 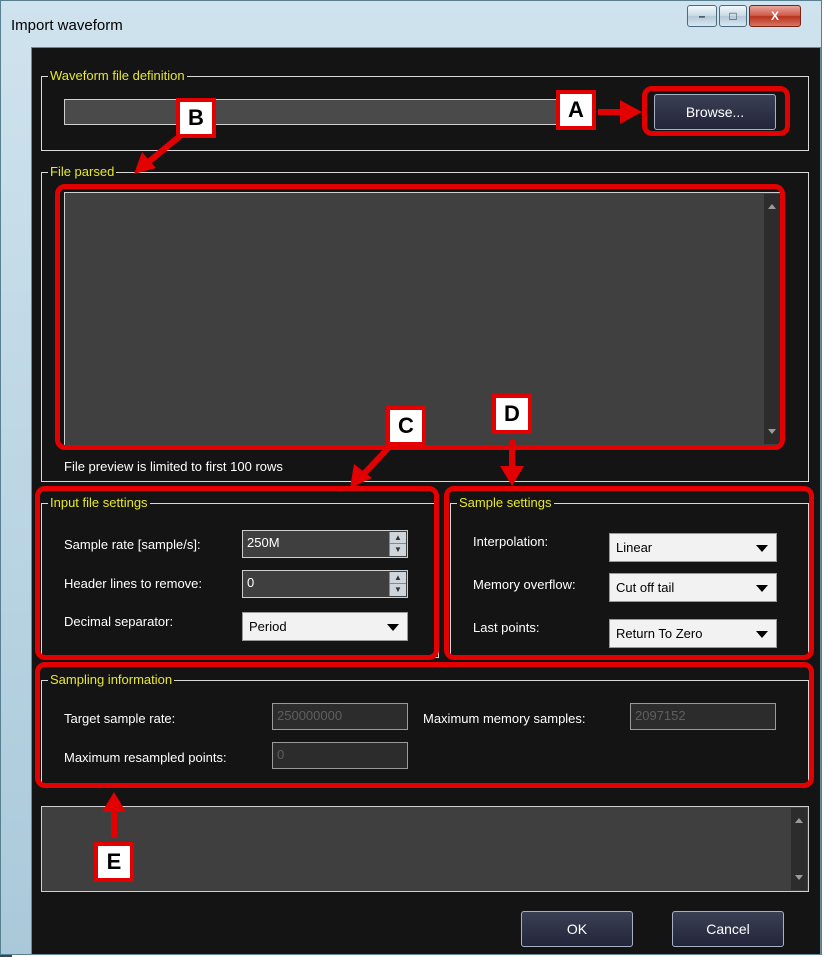 I want to click on file-preview-scrollbar, so click(x=772, y=319).